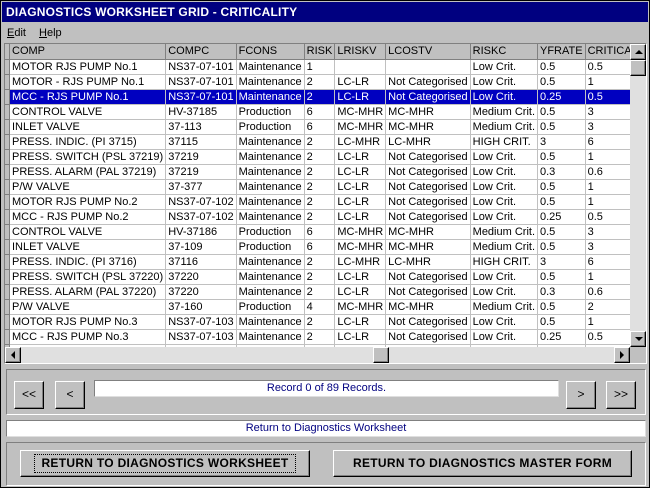 Image resolution: width=650 pixels, height=488 pixels. What do you see at coordinates (88, 202) in the screenshot?
I see `cell-comp: MOTOR RJS PUMP No.2` at bounding box center [88, 202].